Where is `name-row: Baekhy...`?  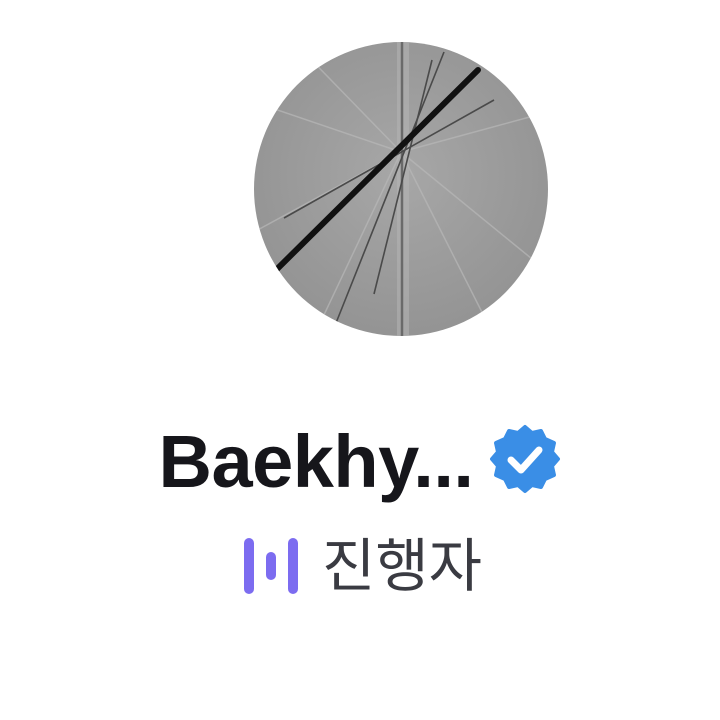 name-row: Baekhy... is located at coordinates (360, 462).